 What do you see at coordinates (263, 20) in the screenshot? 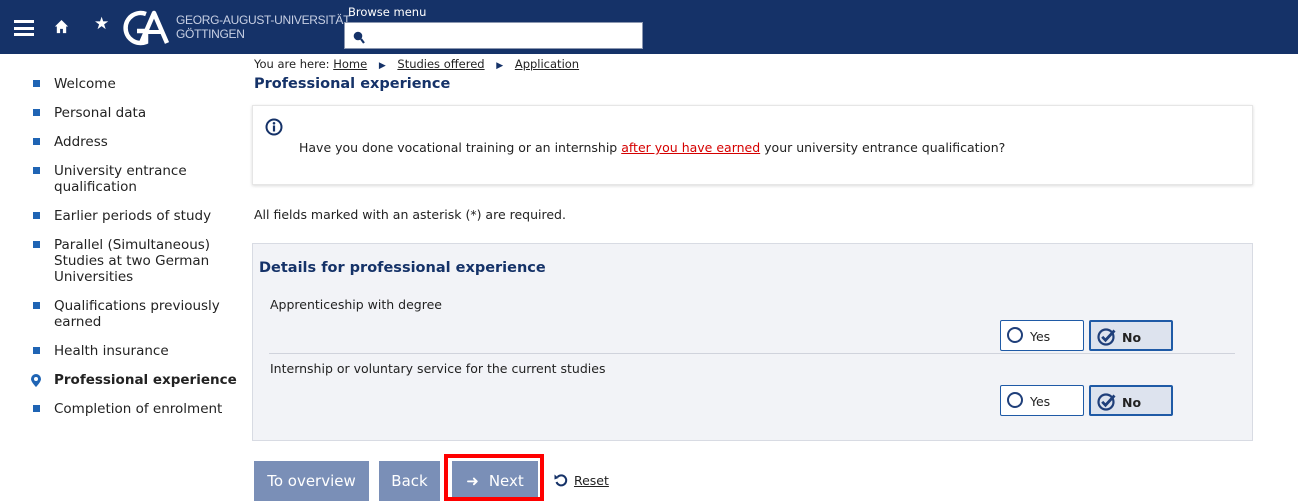
I see `university-name-line1: GEORG-AUGUST-UNIVERSITÄT` at bounding box center [263, 20].